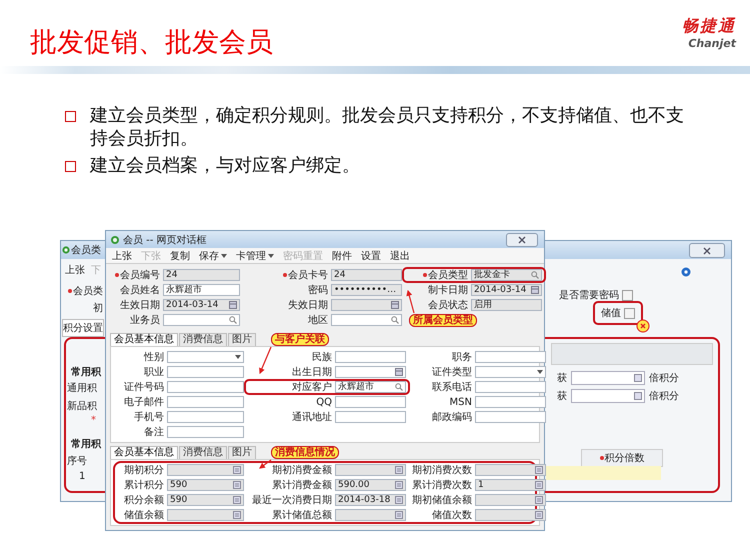  Describe the element at coordinates (308, 305) in the screenshot. I see `field-label: 失效日期` at that location.